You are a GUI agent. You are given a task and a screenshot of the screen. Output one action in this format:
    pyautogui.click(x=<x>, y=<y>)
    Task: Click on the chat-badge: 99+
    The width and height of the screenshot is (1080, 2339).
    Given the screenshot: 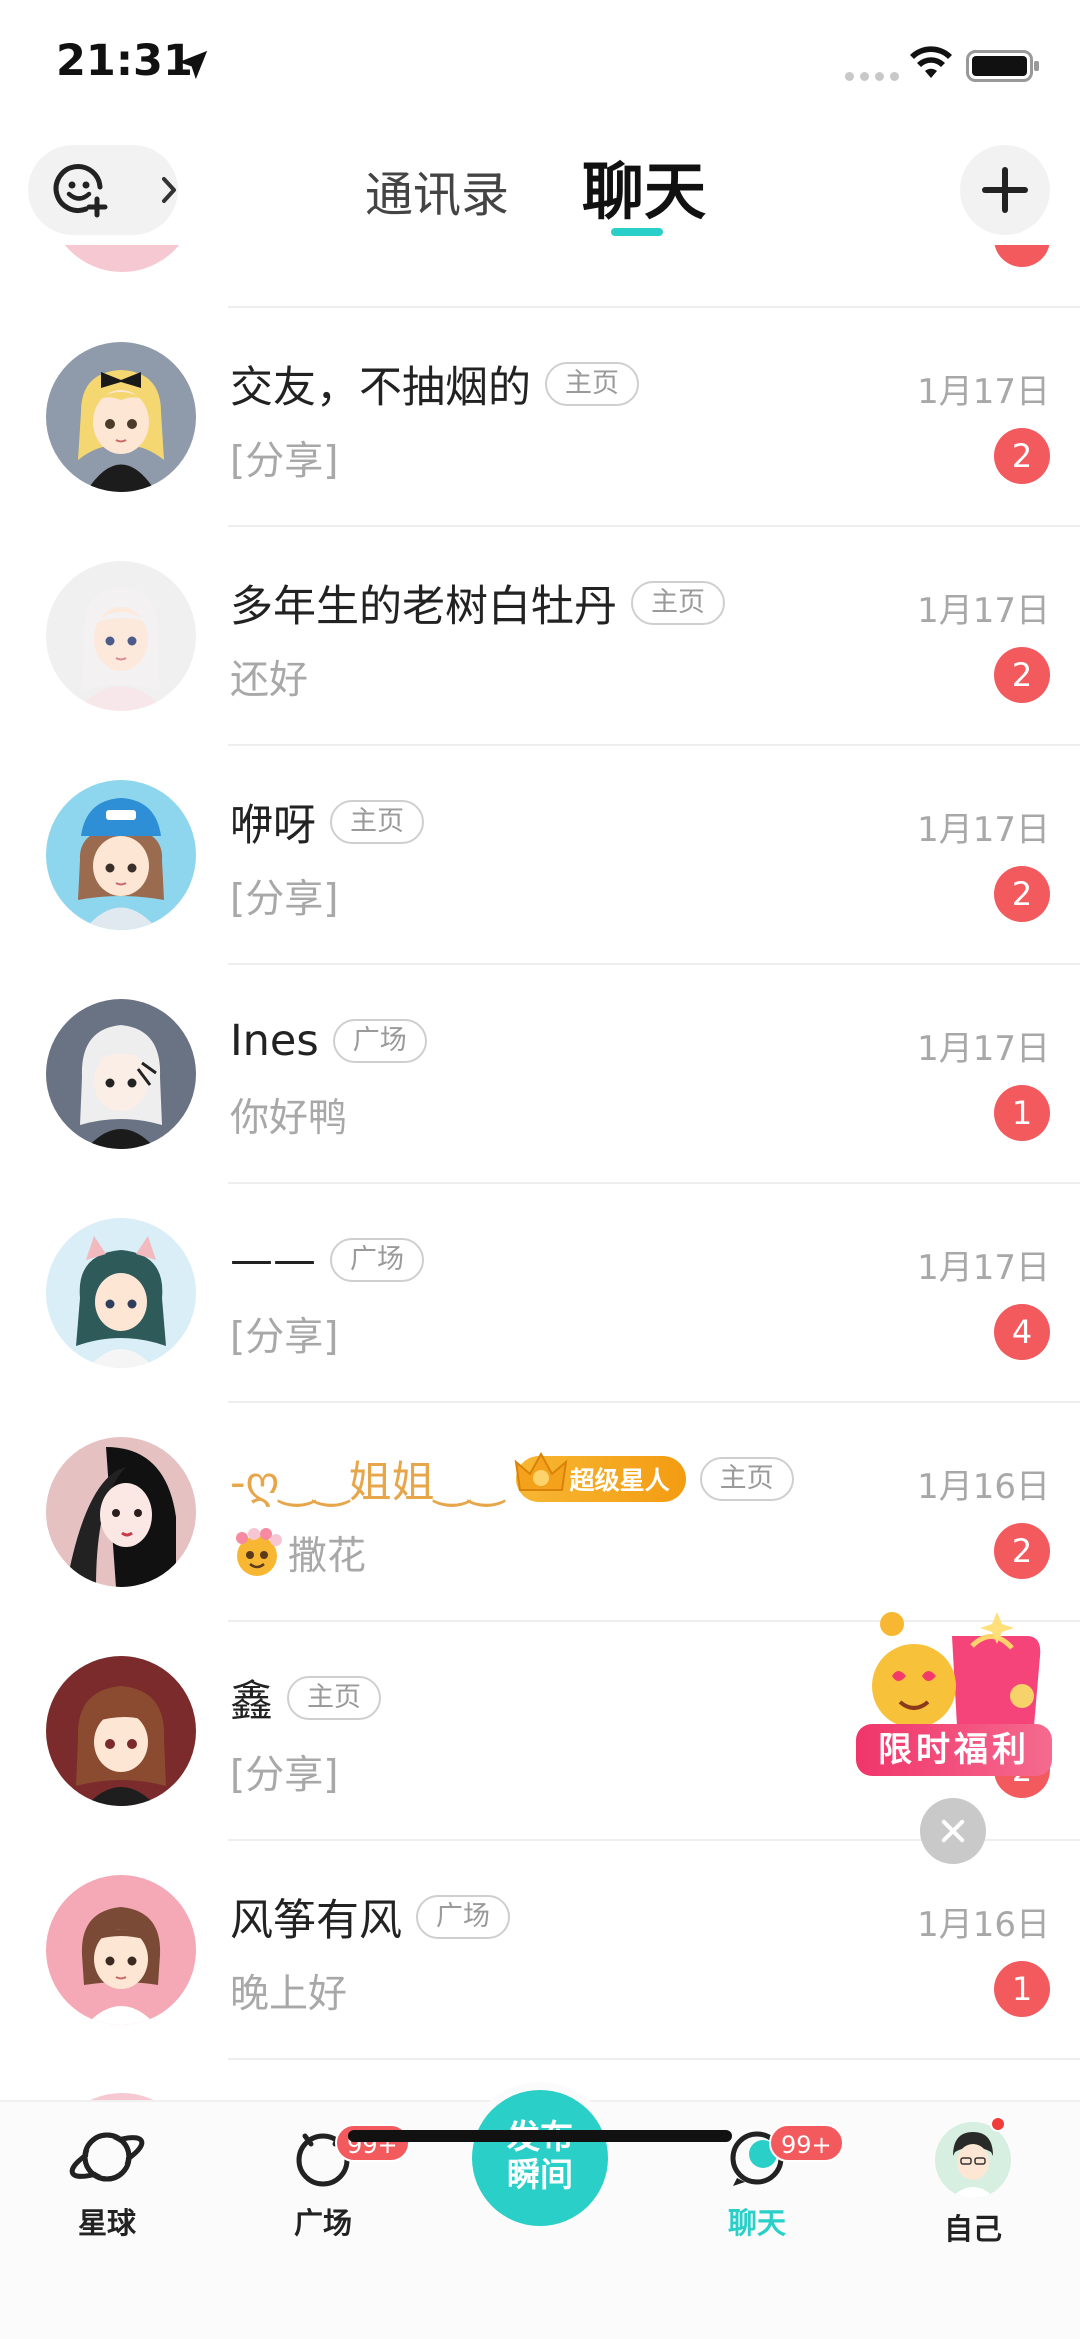 What is the action you would take?
    pyautogui.click(x=806, y=2143)
    